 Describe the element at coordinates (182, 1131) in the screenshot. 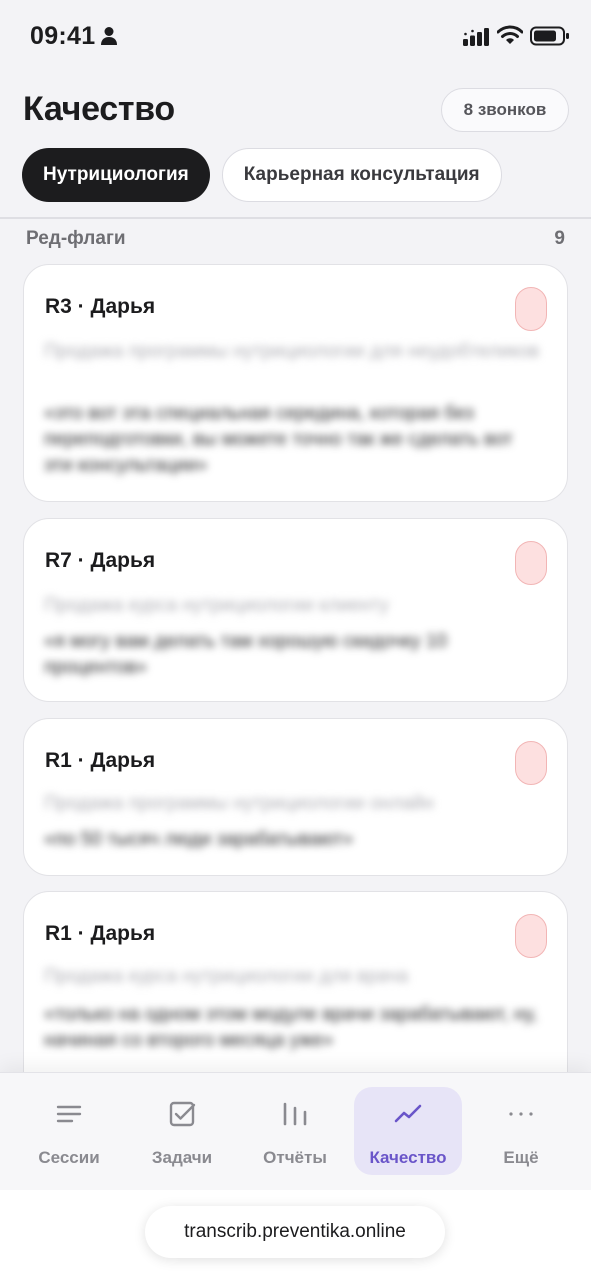

I see `nav-tasks: Задачи` at that location.